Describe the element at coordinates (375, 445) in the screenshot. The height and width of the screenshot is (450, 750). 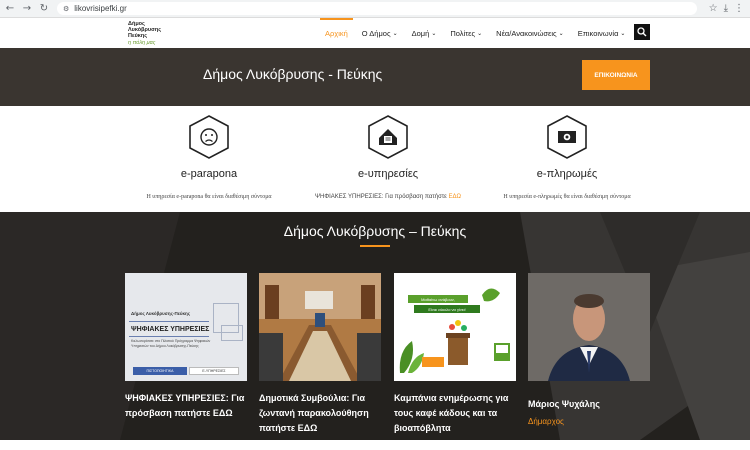
I see `page-bottom` at that location.